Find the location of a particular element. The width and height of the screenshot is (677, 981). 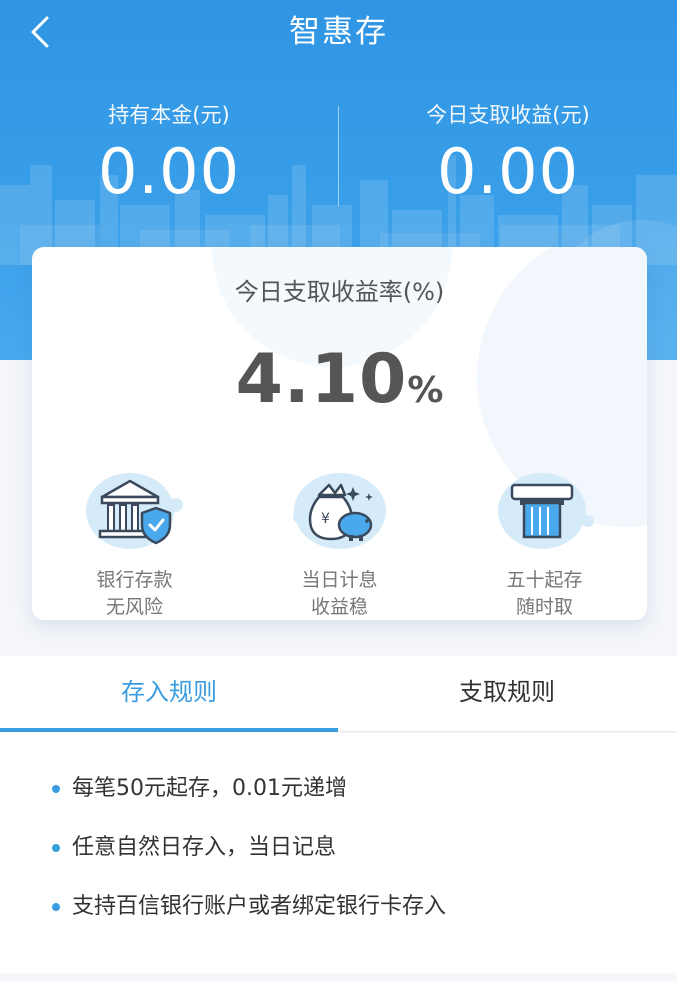

feature-line: 五十起存 is located at coordinates (544, 580).